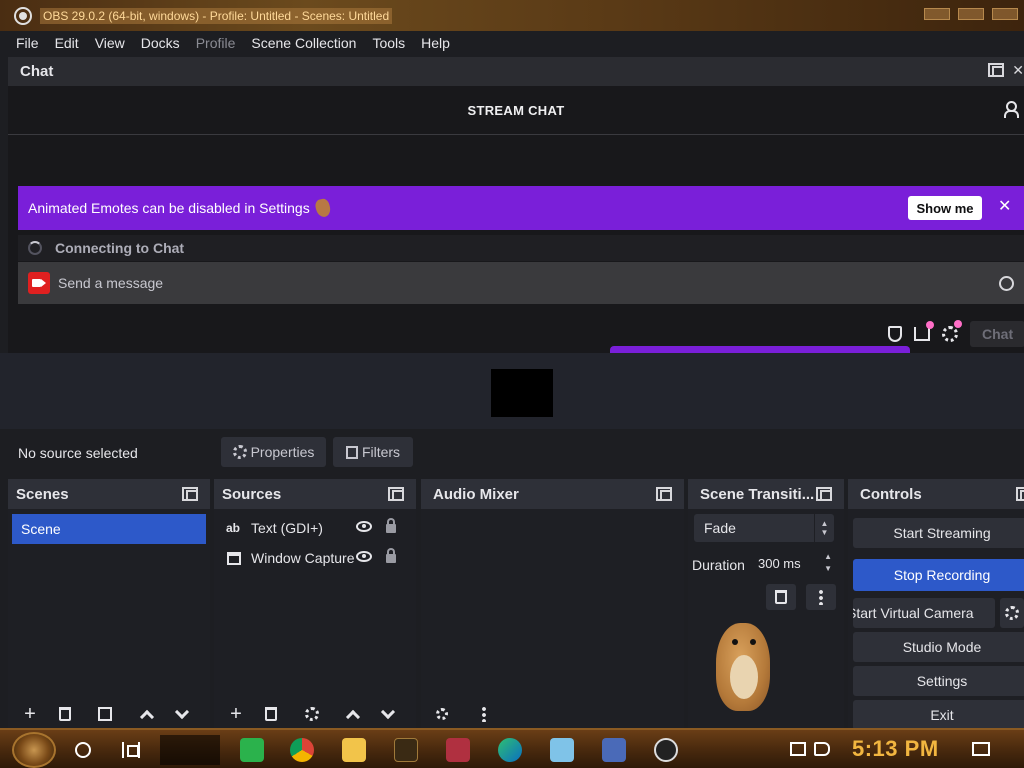 The image size is (1024, 768). Describe the element at coordinates (821, 597) in the screenshot. I see `transition-menu-button` at that location.